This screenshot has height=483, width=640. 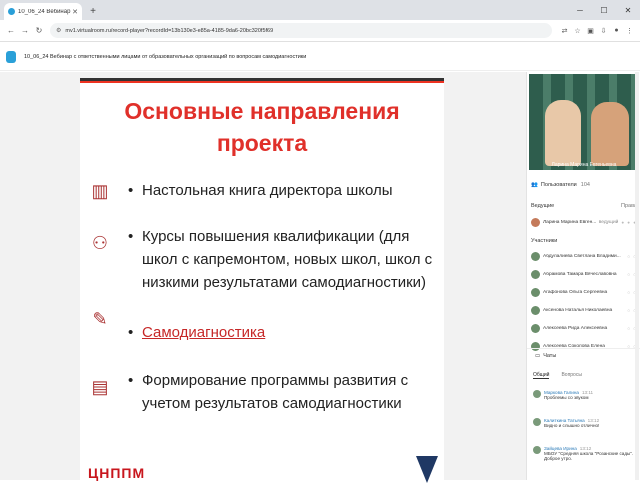 What do you see at coordinates (541, 375) in the screenshot?
I see `tab-general: Общий` at bounding box center [541, 375].